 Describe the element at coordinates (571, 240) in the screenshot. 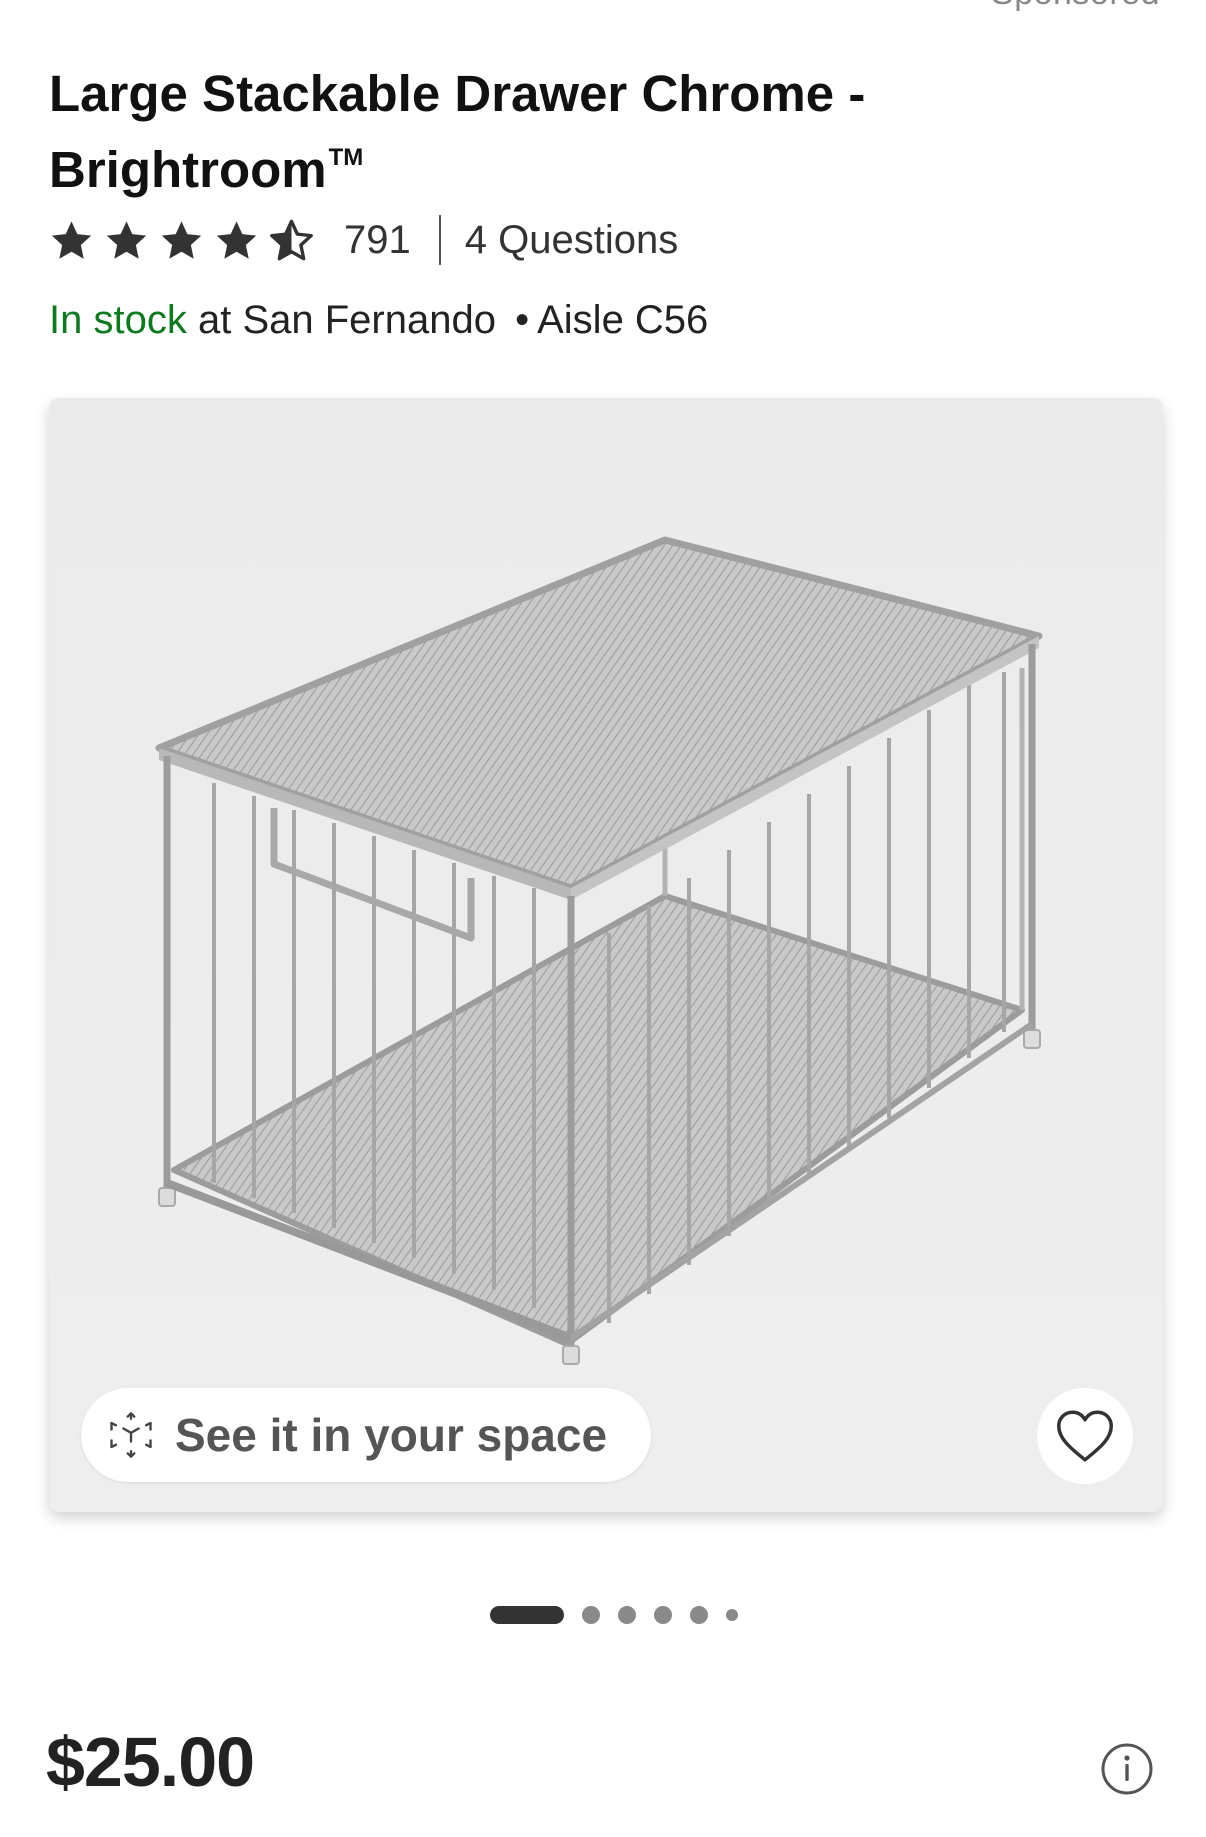

I see `questions-link: 4 Questions` at that location.